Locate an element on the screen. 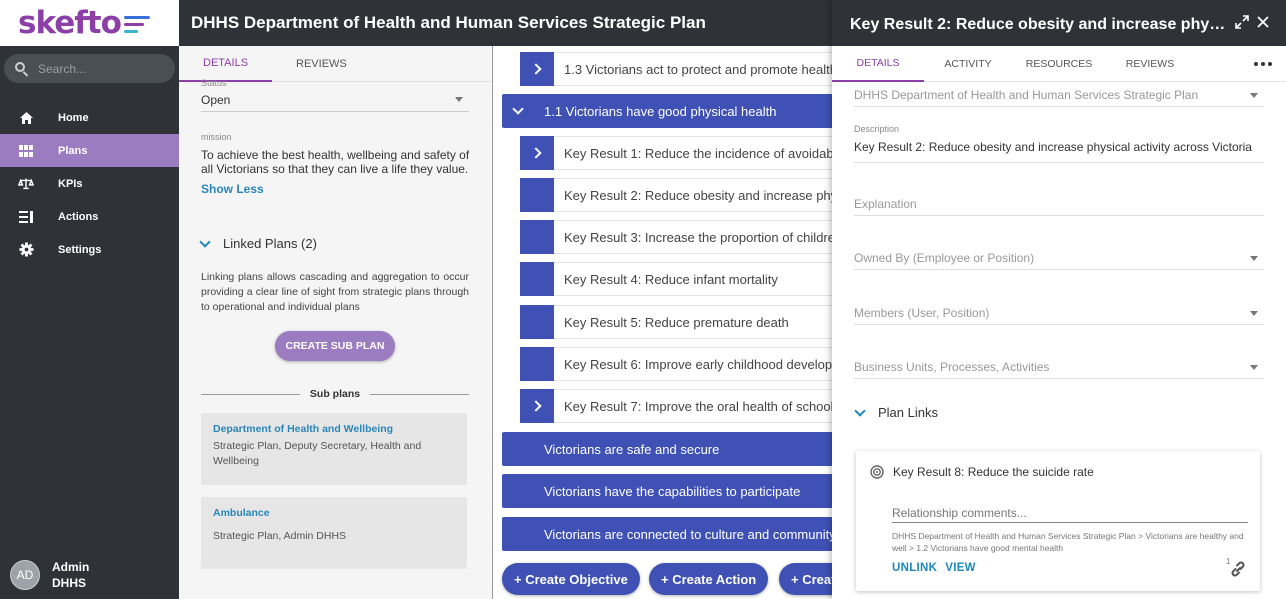 Image resolution: width=1286 pixels, height=599 pixels. key-result-row: Key Result 4: Reduce infant mortality is located at coordinates (676, 278).